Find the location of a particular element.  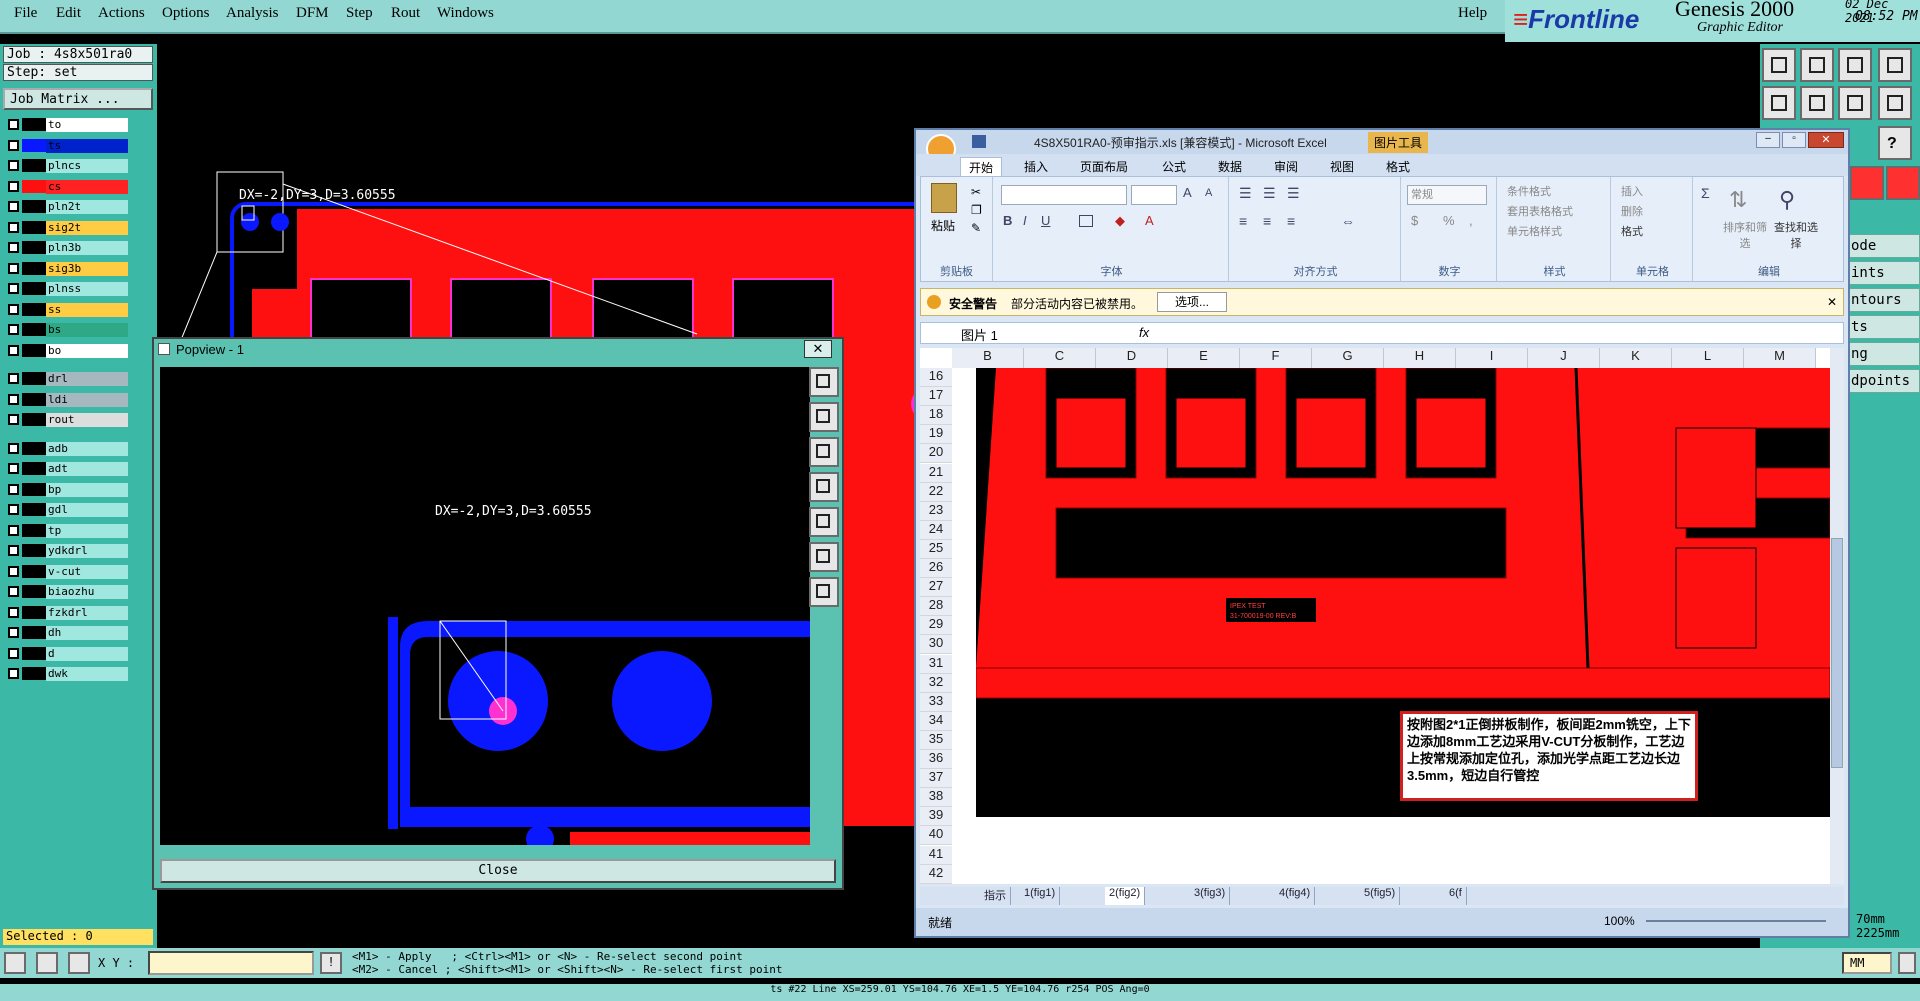

align-right-icon: ≡ is located at coordinates (1291, 221).